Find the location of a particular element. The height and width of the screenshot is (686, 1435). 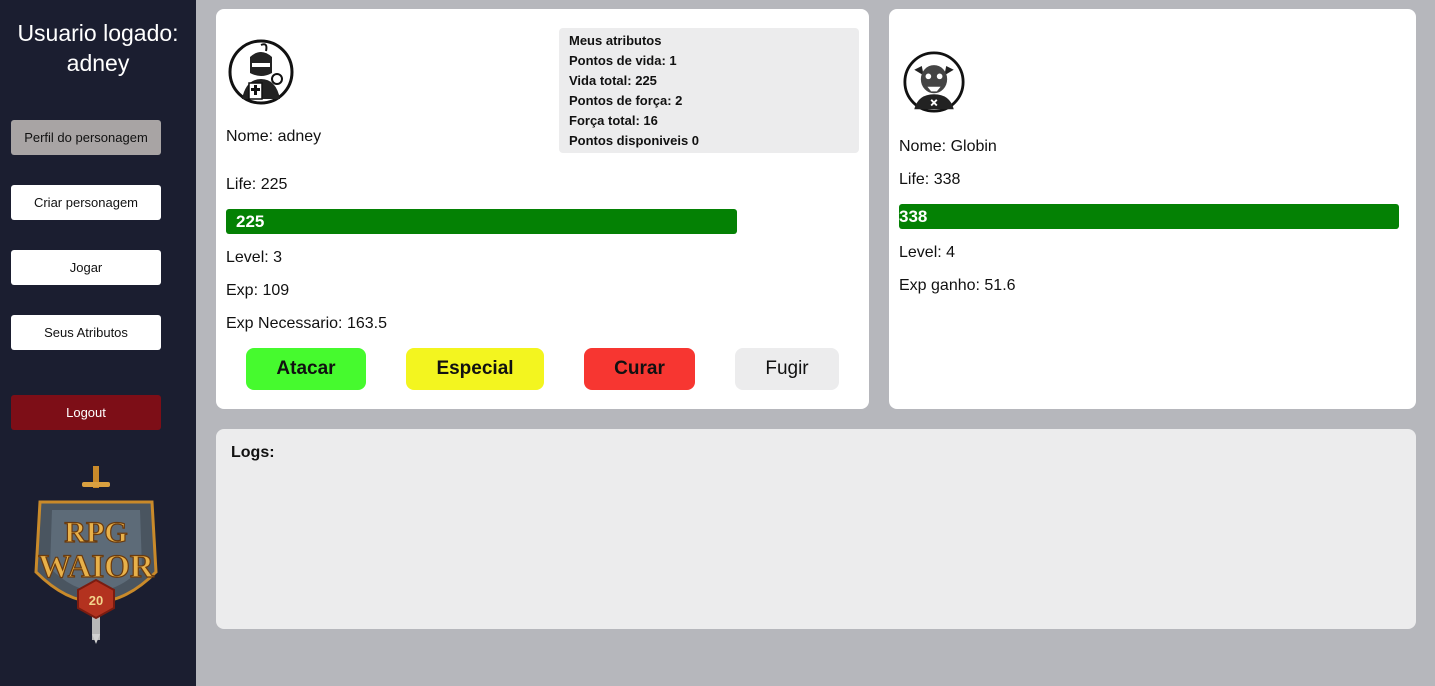

enemy-name: Nome: Globin is located at coordinates (948, 146).